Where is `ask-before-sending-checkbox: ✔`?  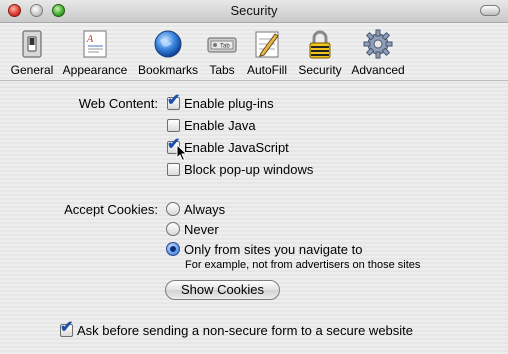
ask-before-sending-checkbox: ✔ is located at coordinates (66, 328).